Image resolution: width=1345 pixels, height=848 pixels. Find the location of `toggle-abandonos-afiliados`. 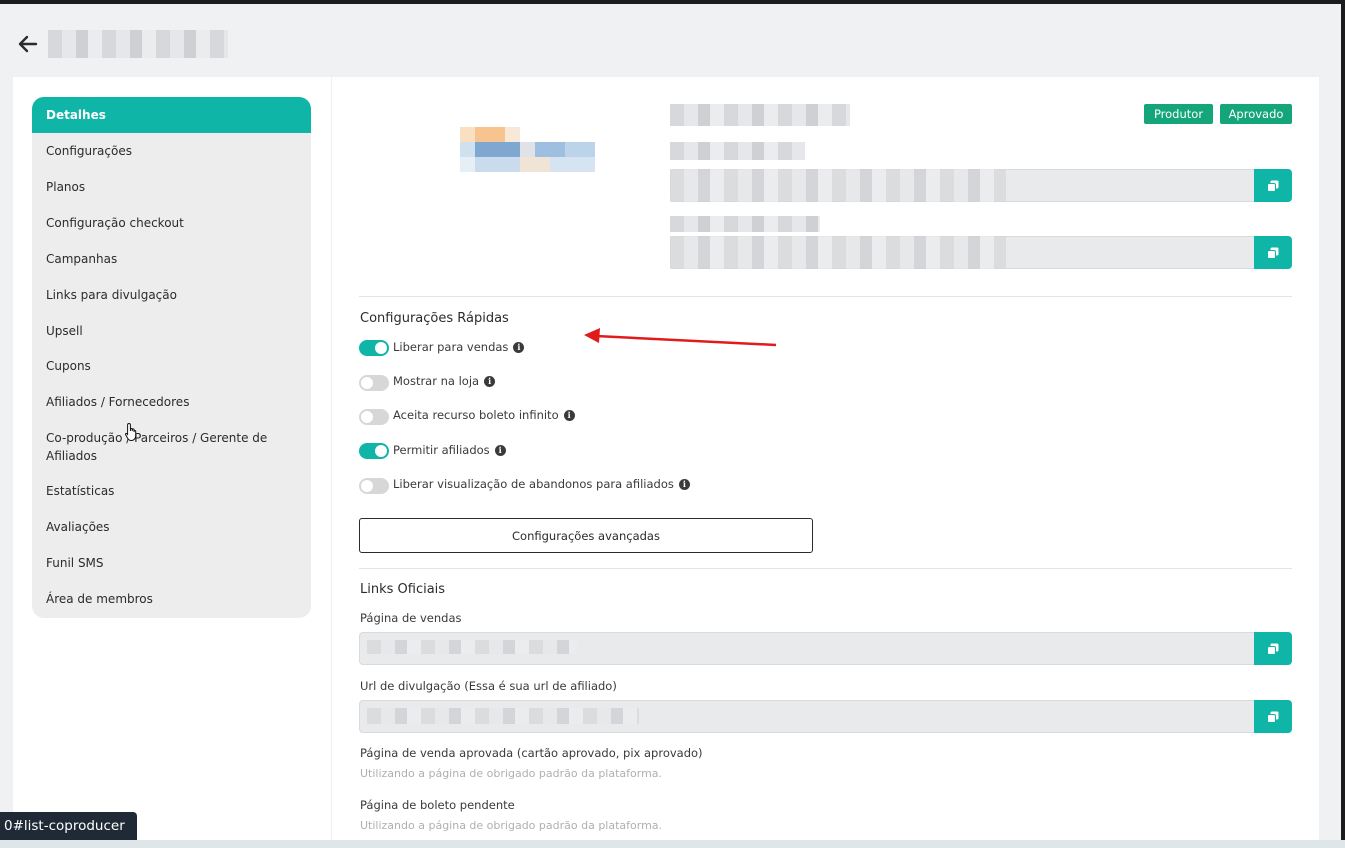

toggle-abandonos-afiliados is located at coordinates (374, 486).